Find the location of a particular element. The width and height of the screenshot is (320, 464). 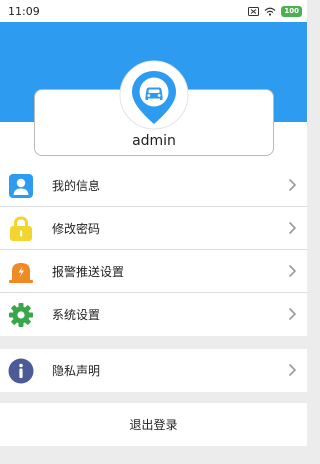

menu-item-system-settings: 系统设置 is located at coordinates (153, 314).